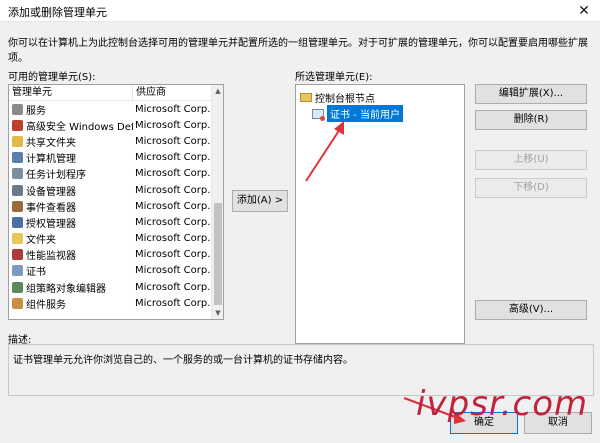  I want to click on list-item-name: 组件服务, so click(46, 305).